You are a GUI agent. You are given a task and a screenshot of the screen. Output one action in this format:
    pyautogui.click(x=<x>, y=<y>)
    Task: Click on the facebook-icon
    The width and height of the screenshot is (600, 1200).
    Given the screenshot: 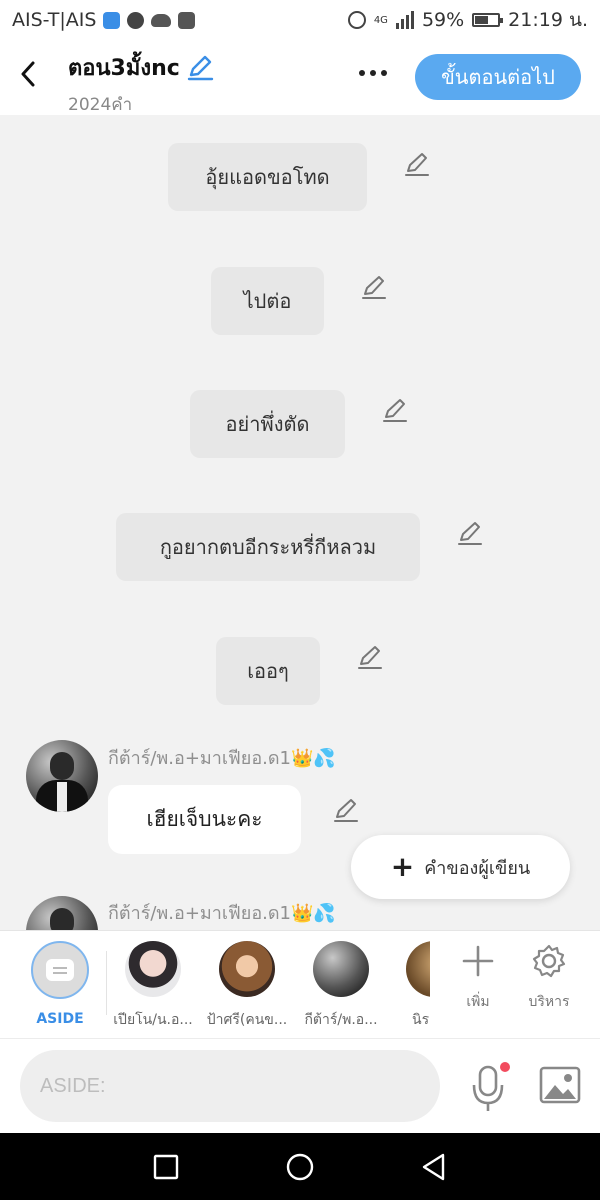 What is the action you would take?
    pyautogui.click(x=187, y=20)
    